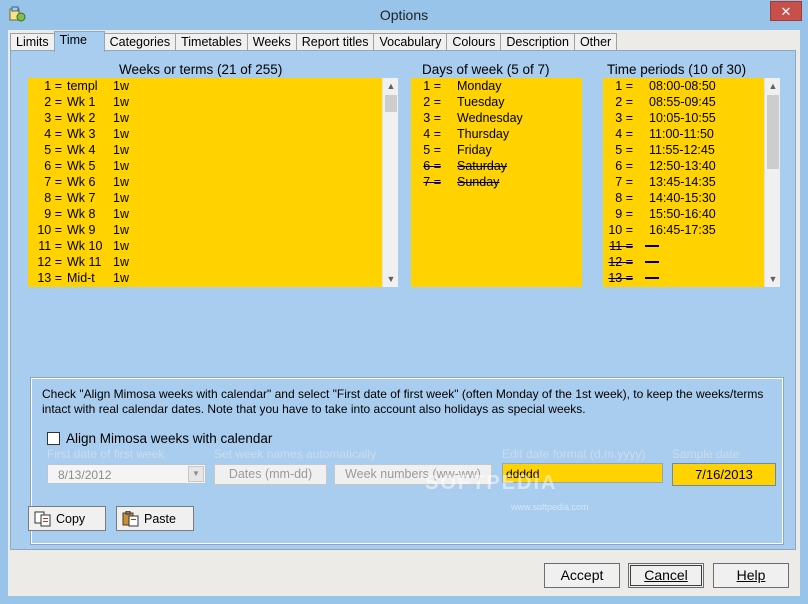 This screenshot has height=604, width=808. What do you see at coordinates (169, 438) in the screenshot?
I see `align-calendar-label: Align Mimosa weeks with calendar` at bounding box center [169, 438].